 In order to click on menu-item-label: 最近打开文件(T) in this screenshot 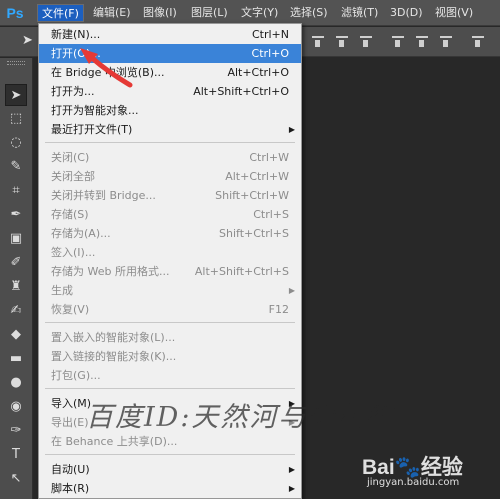, I will do `click(92, 129)`.